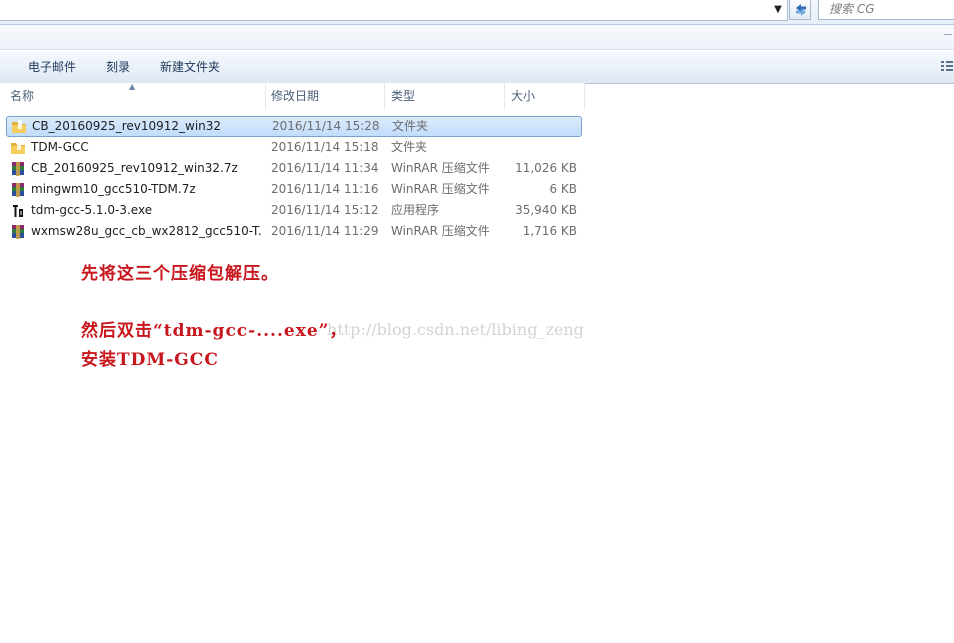  What do you see at coordinates (415, 210) in the screenshot?
I see `file-type: 应用程序` at bounding box center [415, 210].